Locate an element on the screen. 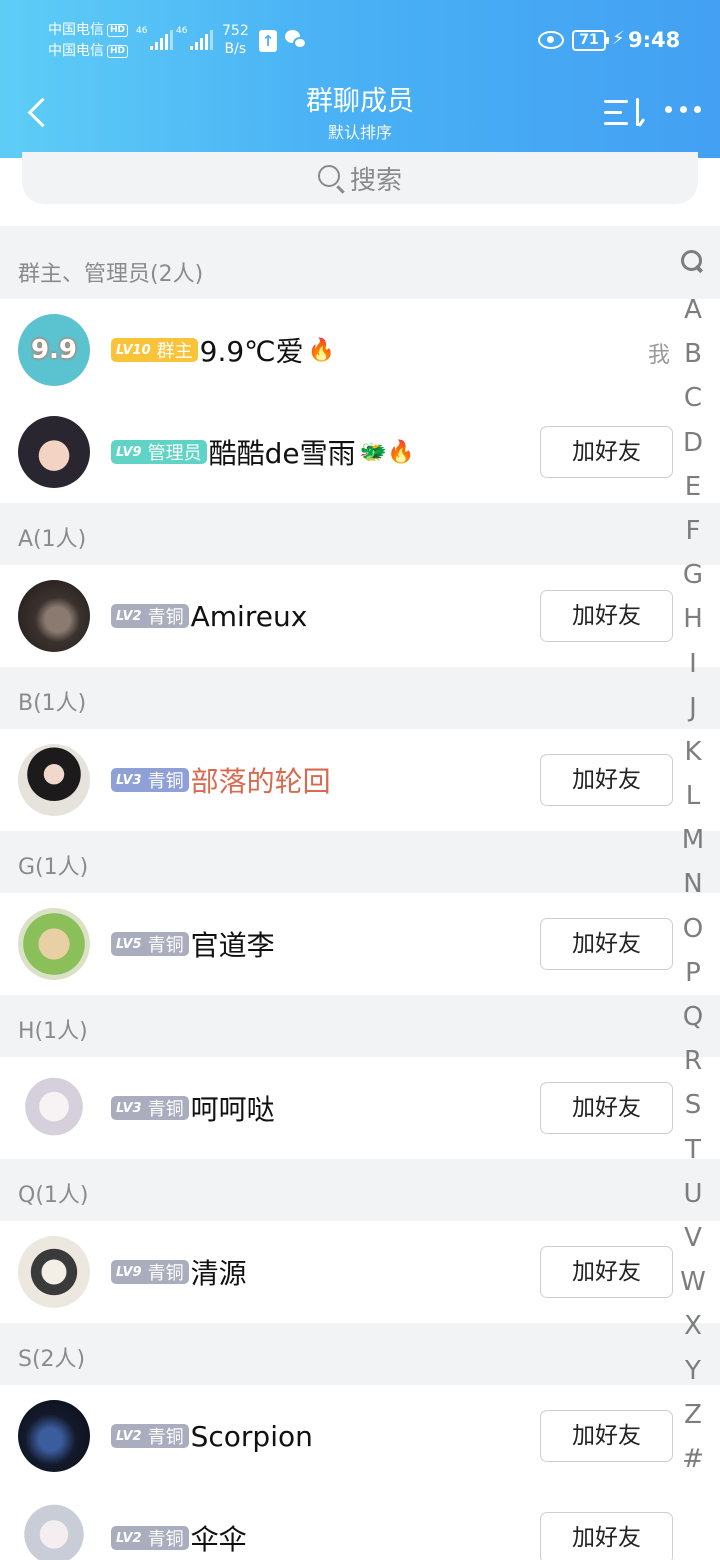 The image size is (720, 1560). index-letter: # is located at coordinates (693, 1459).